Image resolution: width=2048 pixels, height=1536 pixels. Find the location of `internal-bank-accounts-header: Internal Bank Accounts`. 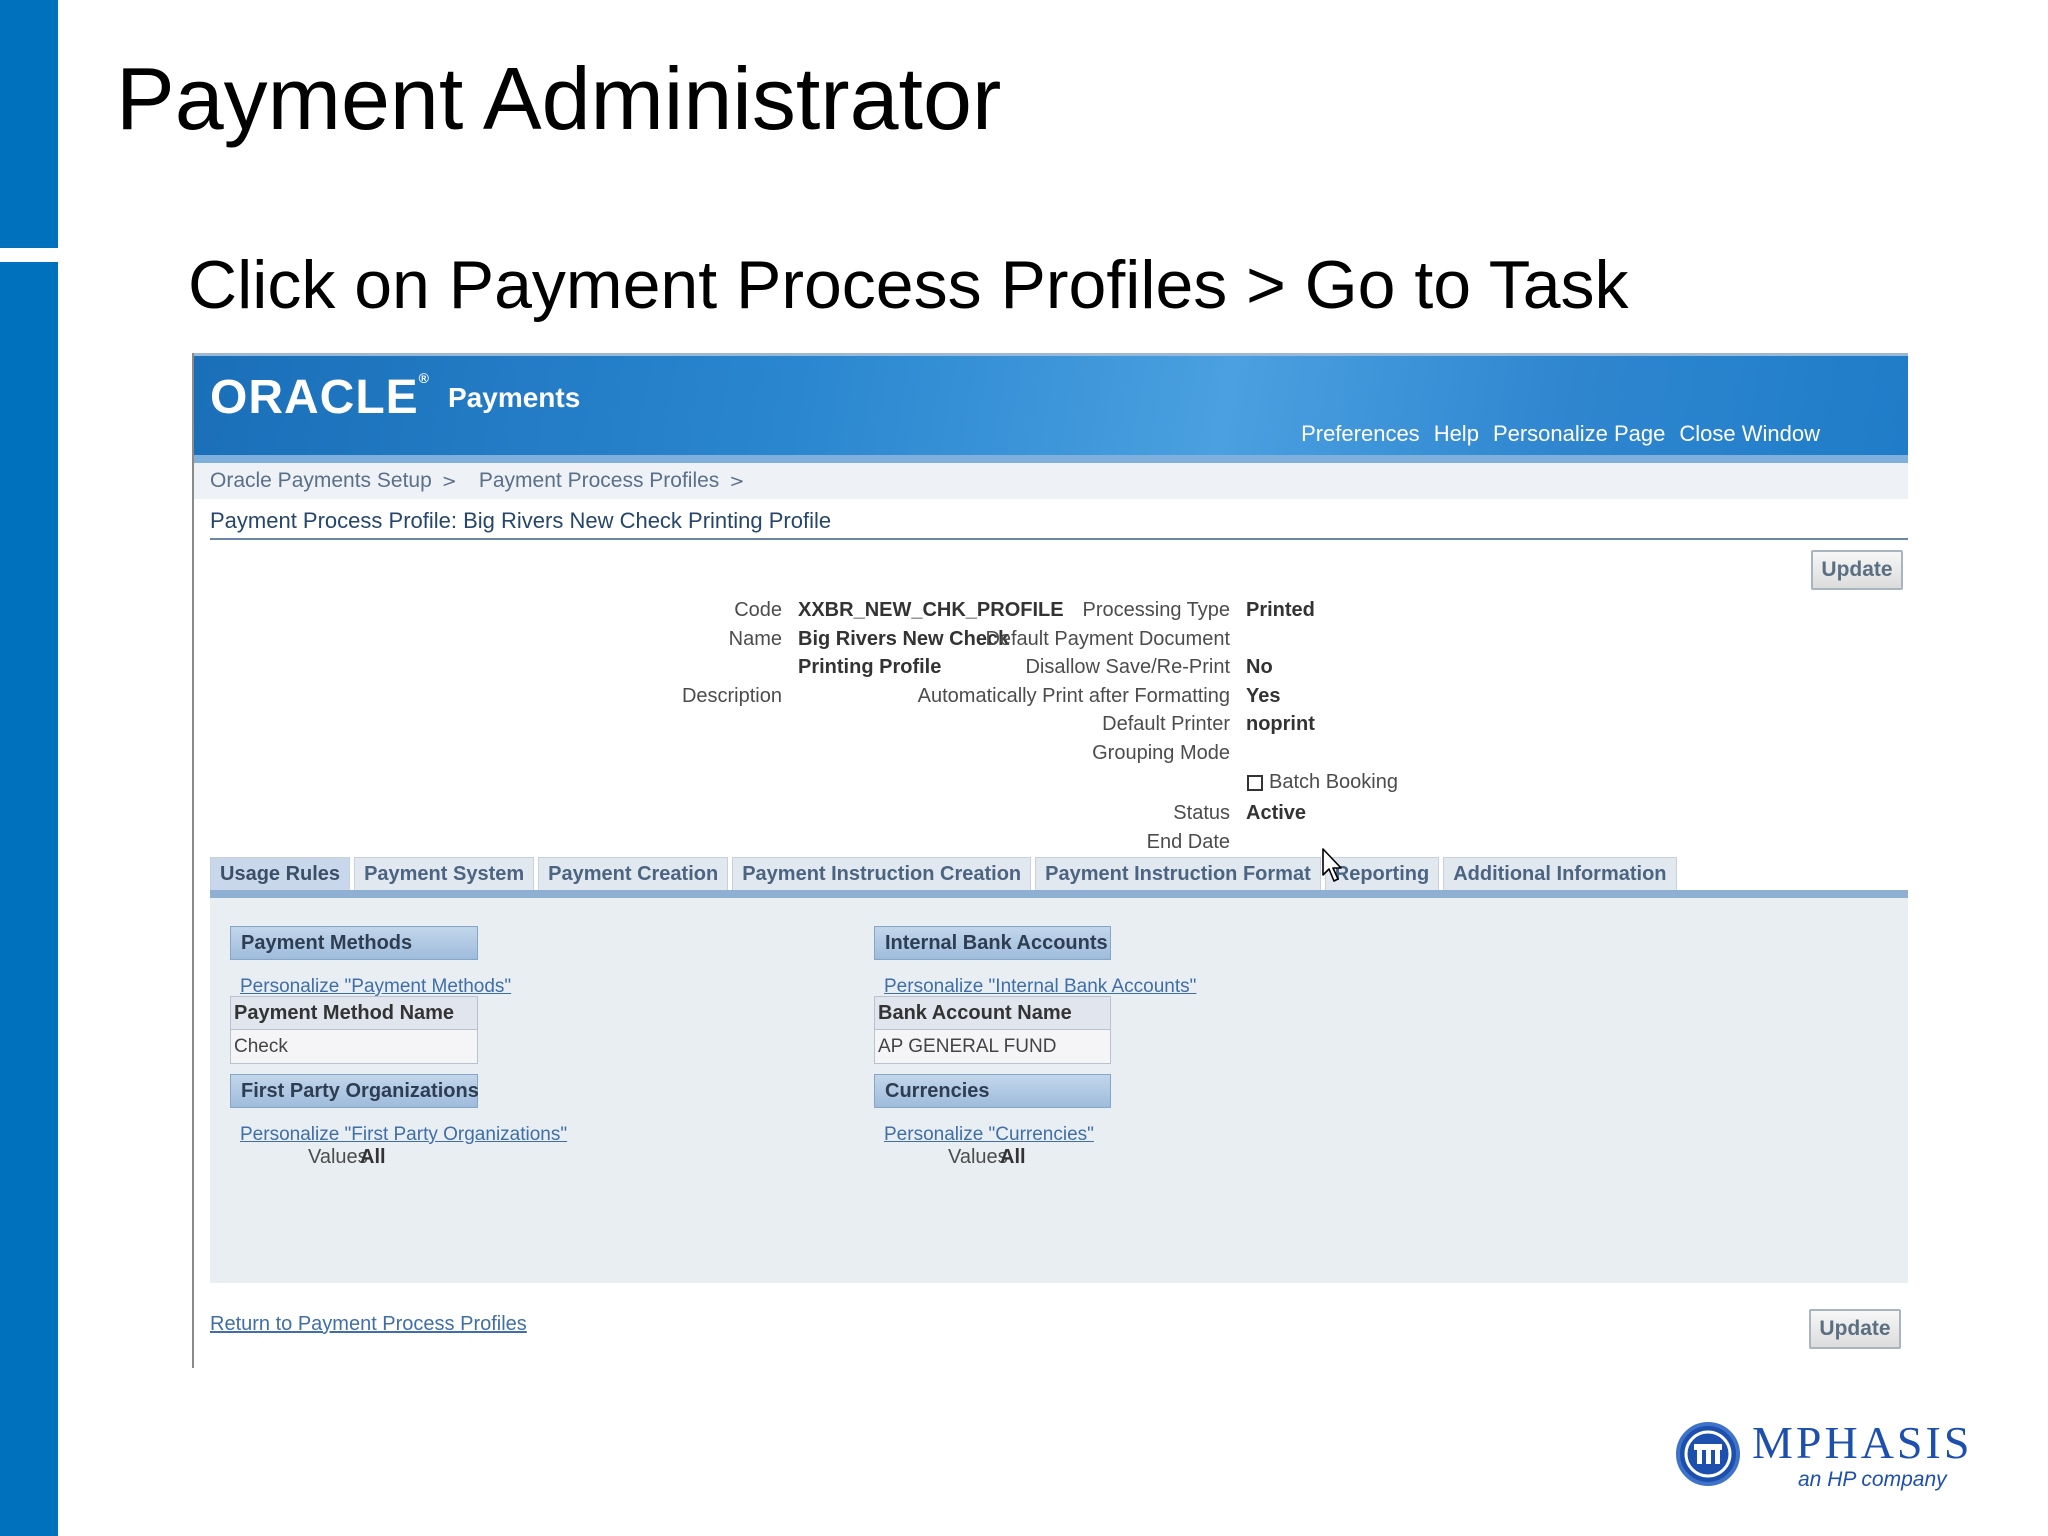

internal-bank-accounts-header: Internal Bank Accounts is located at coordinates (992, 943).